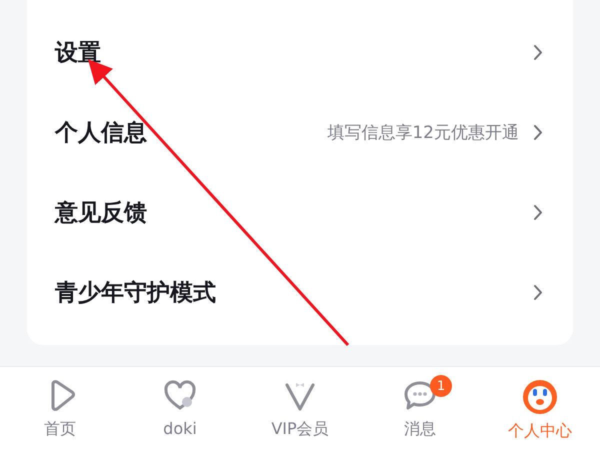 This screenshot has width=600, height=450. Describe the element at coordinates (60, 408) in the screenshot. I see `tab-item: 首页` at that location.